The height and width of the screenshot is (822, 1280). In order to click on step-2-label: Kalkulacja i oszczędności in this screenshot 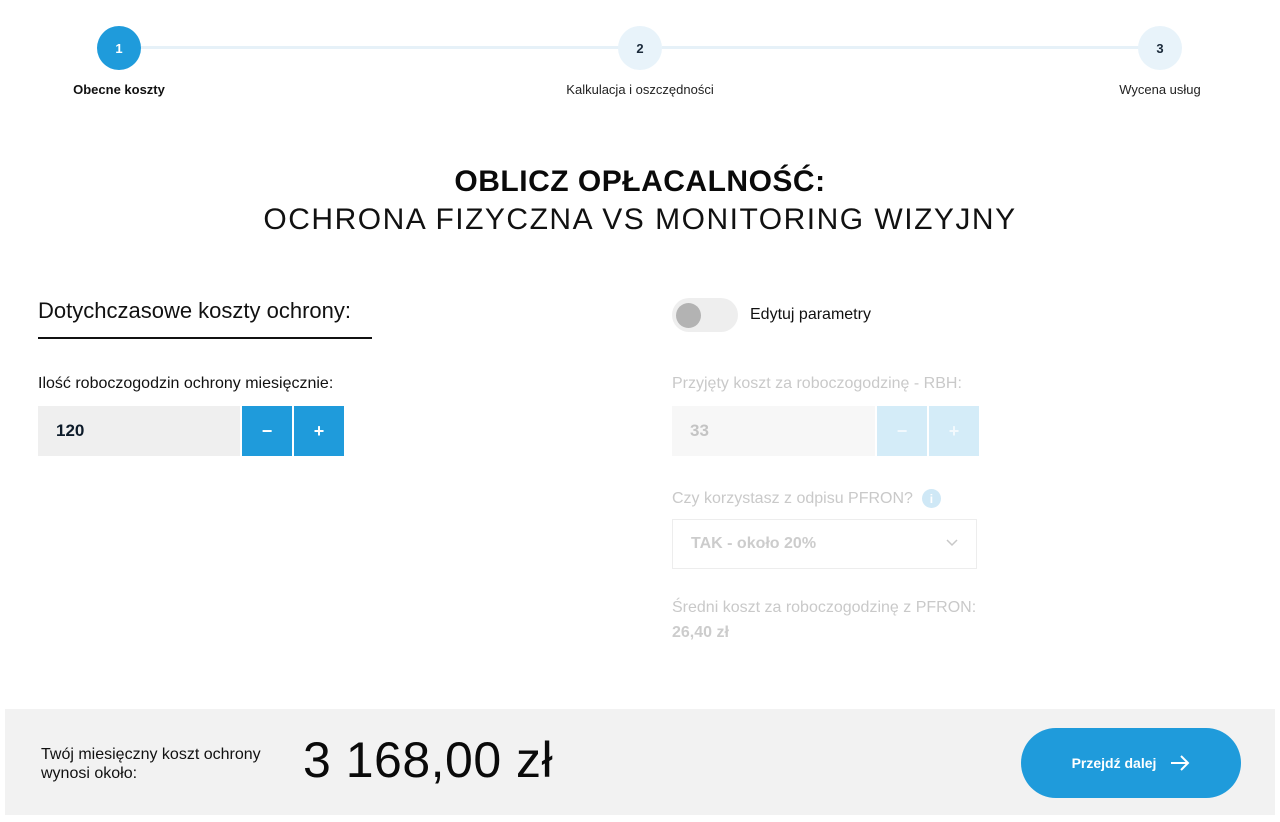, I will do `click(640, 89)`.